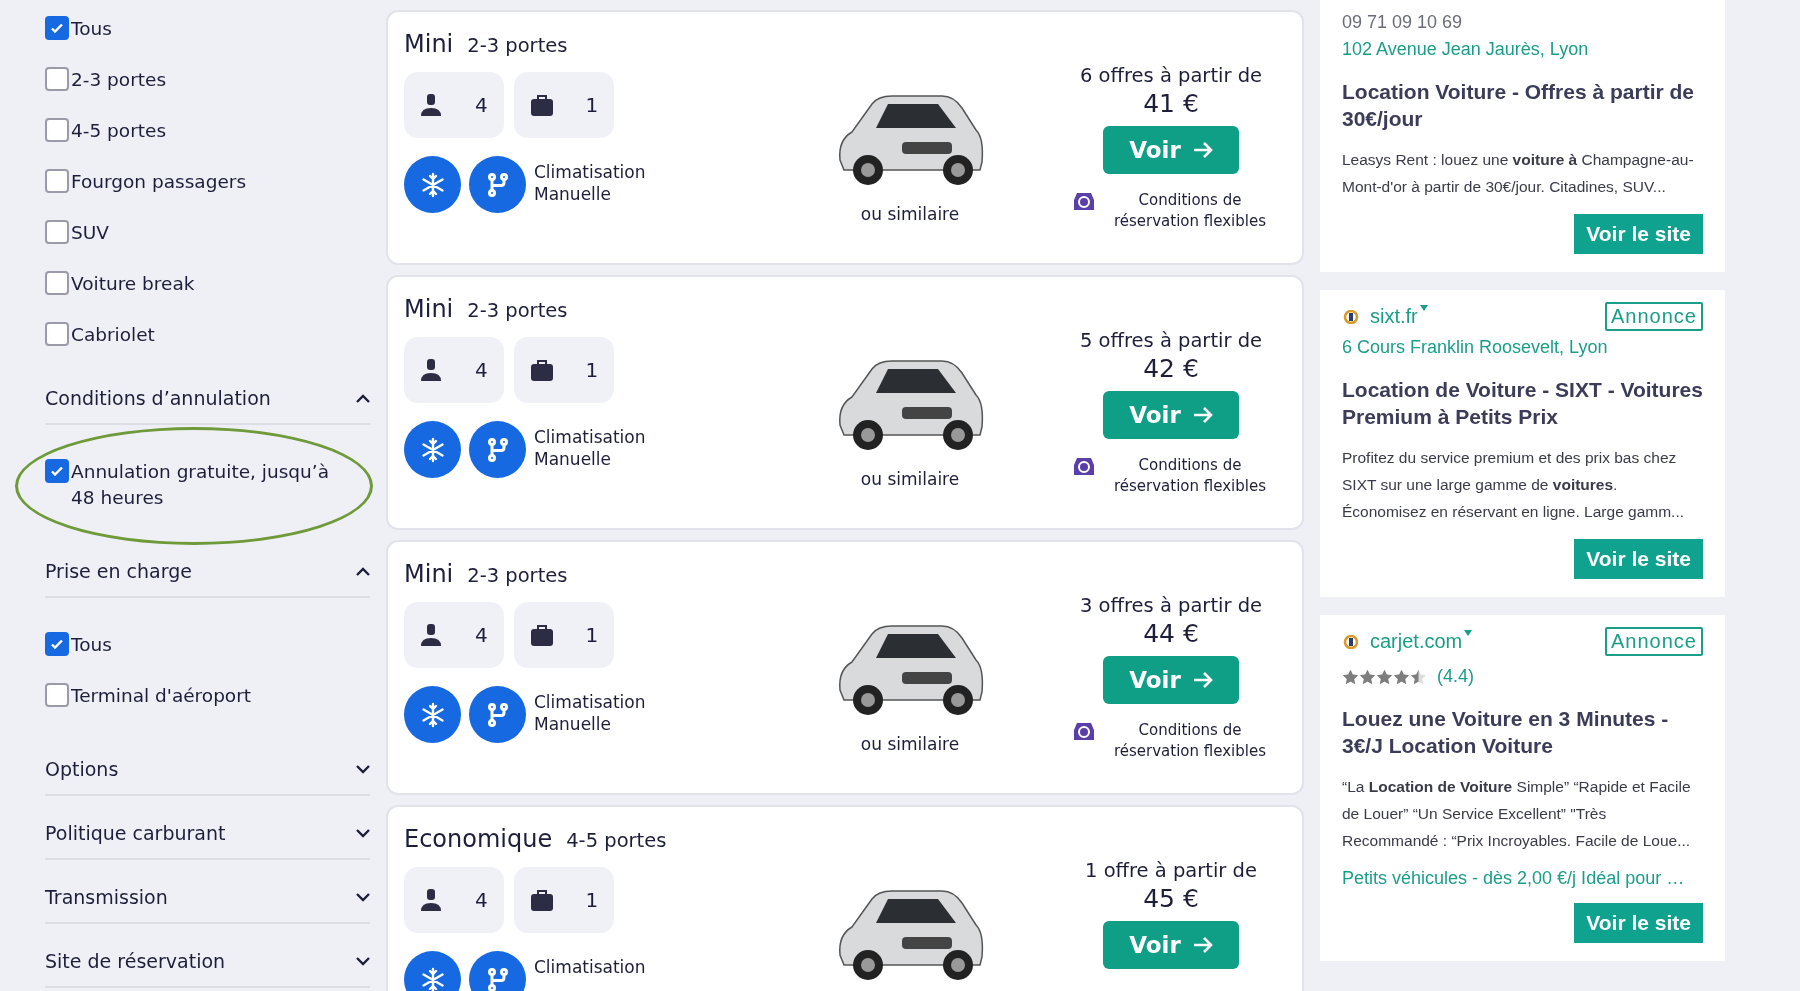  What do you see at coordinates (207, 892) in the screenshot?
I see `filter-section-header: Transmission` at bounding box center [207, 892].